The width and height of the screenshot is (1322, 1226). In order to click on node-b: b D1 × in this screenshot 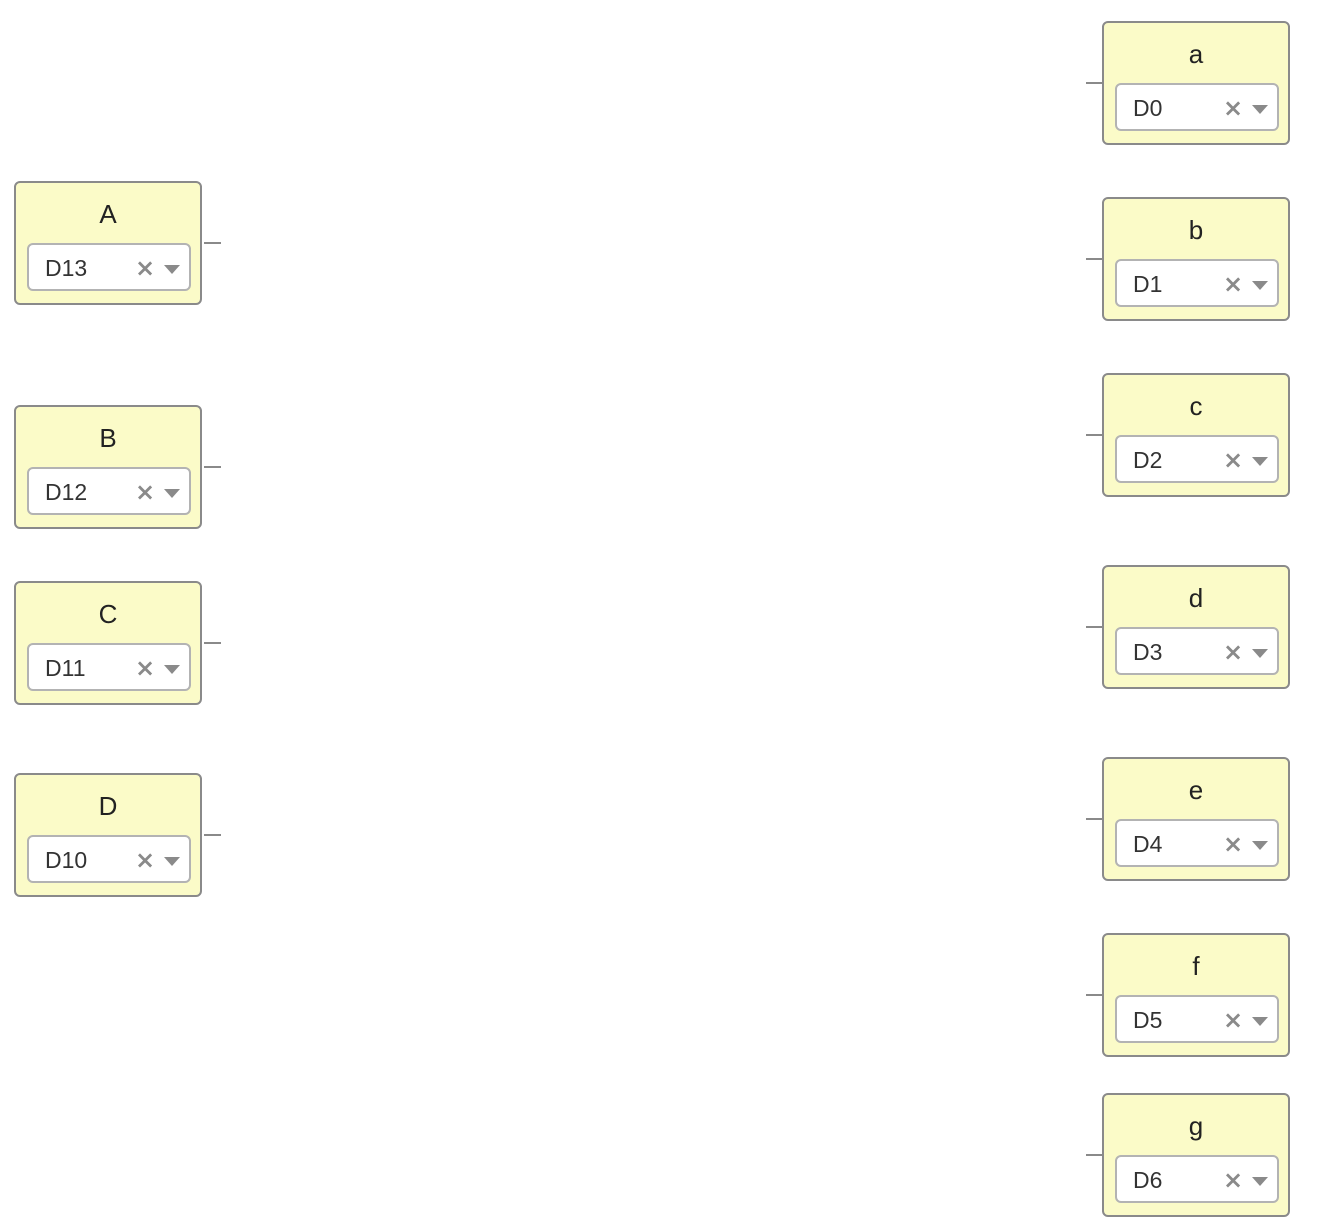, I will do `click(1196, 259)`.